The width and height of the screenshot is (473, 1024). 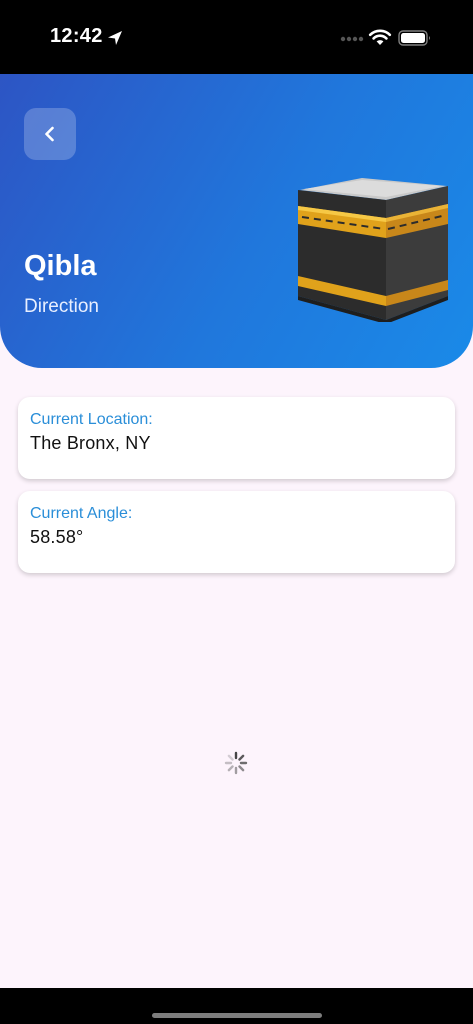 I want to click on page-subtitle: Direction, so click(x=61, y=306).